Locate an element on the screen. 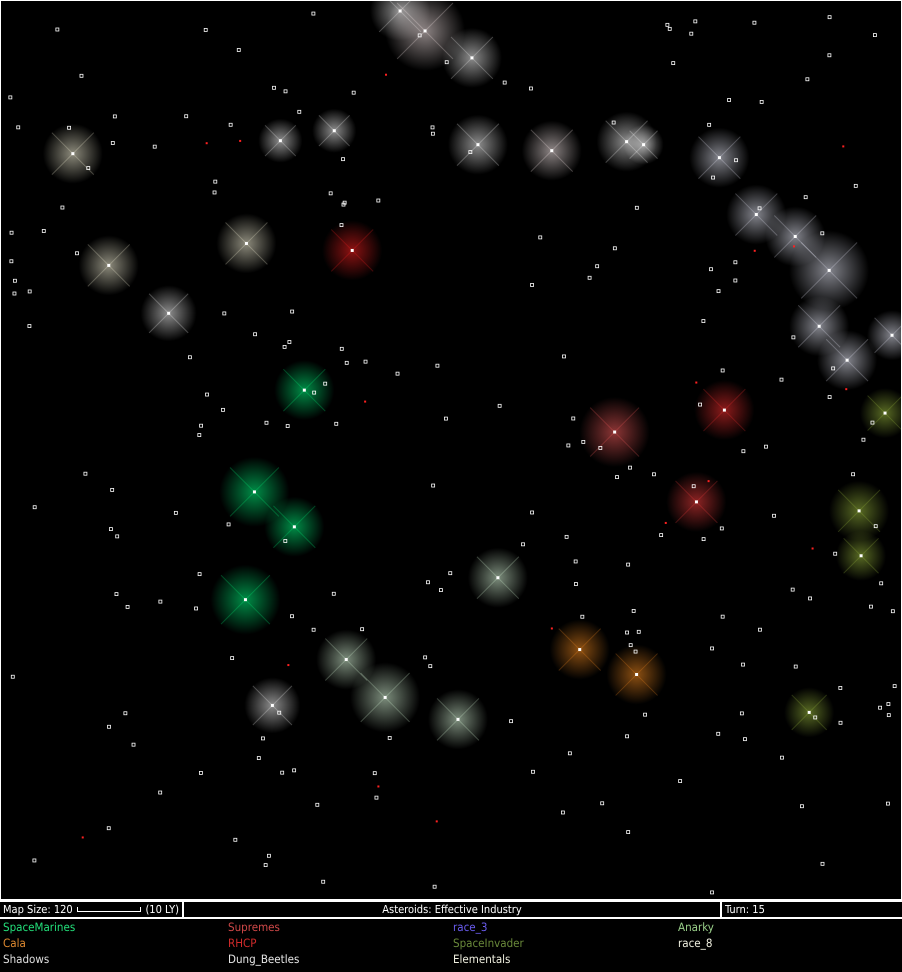 The image size is (902, 972). race-name: RHCP is located at coordinates (243, 943).